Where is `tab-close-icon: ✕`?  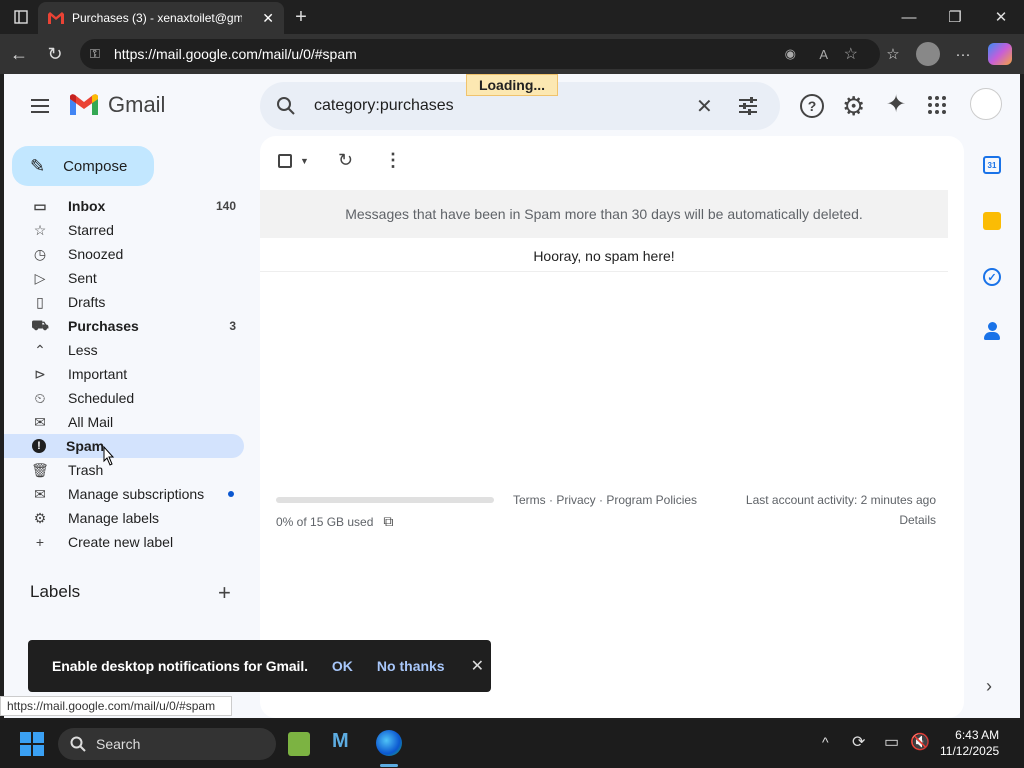
tab-close-icon: ✕ is located at coordinates (268, 18).